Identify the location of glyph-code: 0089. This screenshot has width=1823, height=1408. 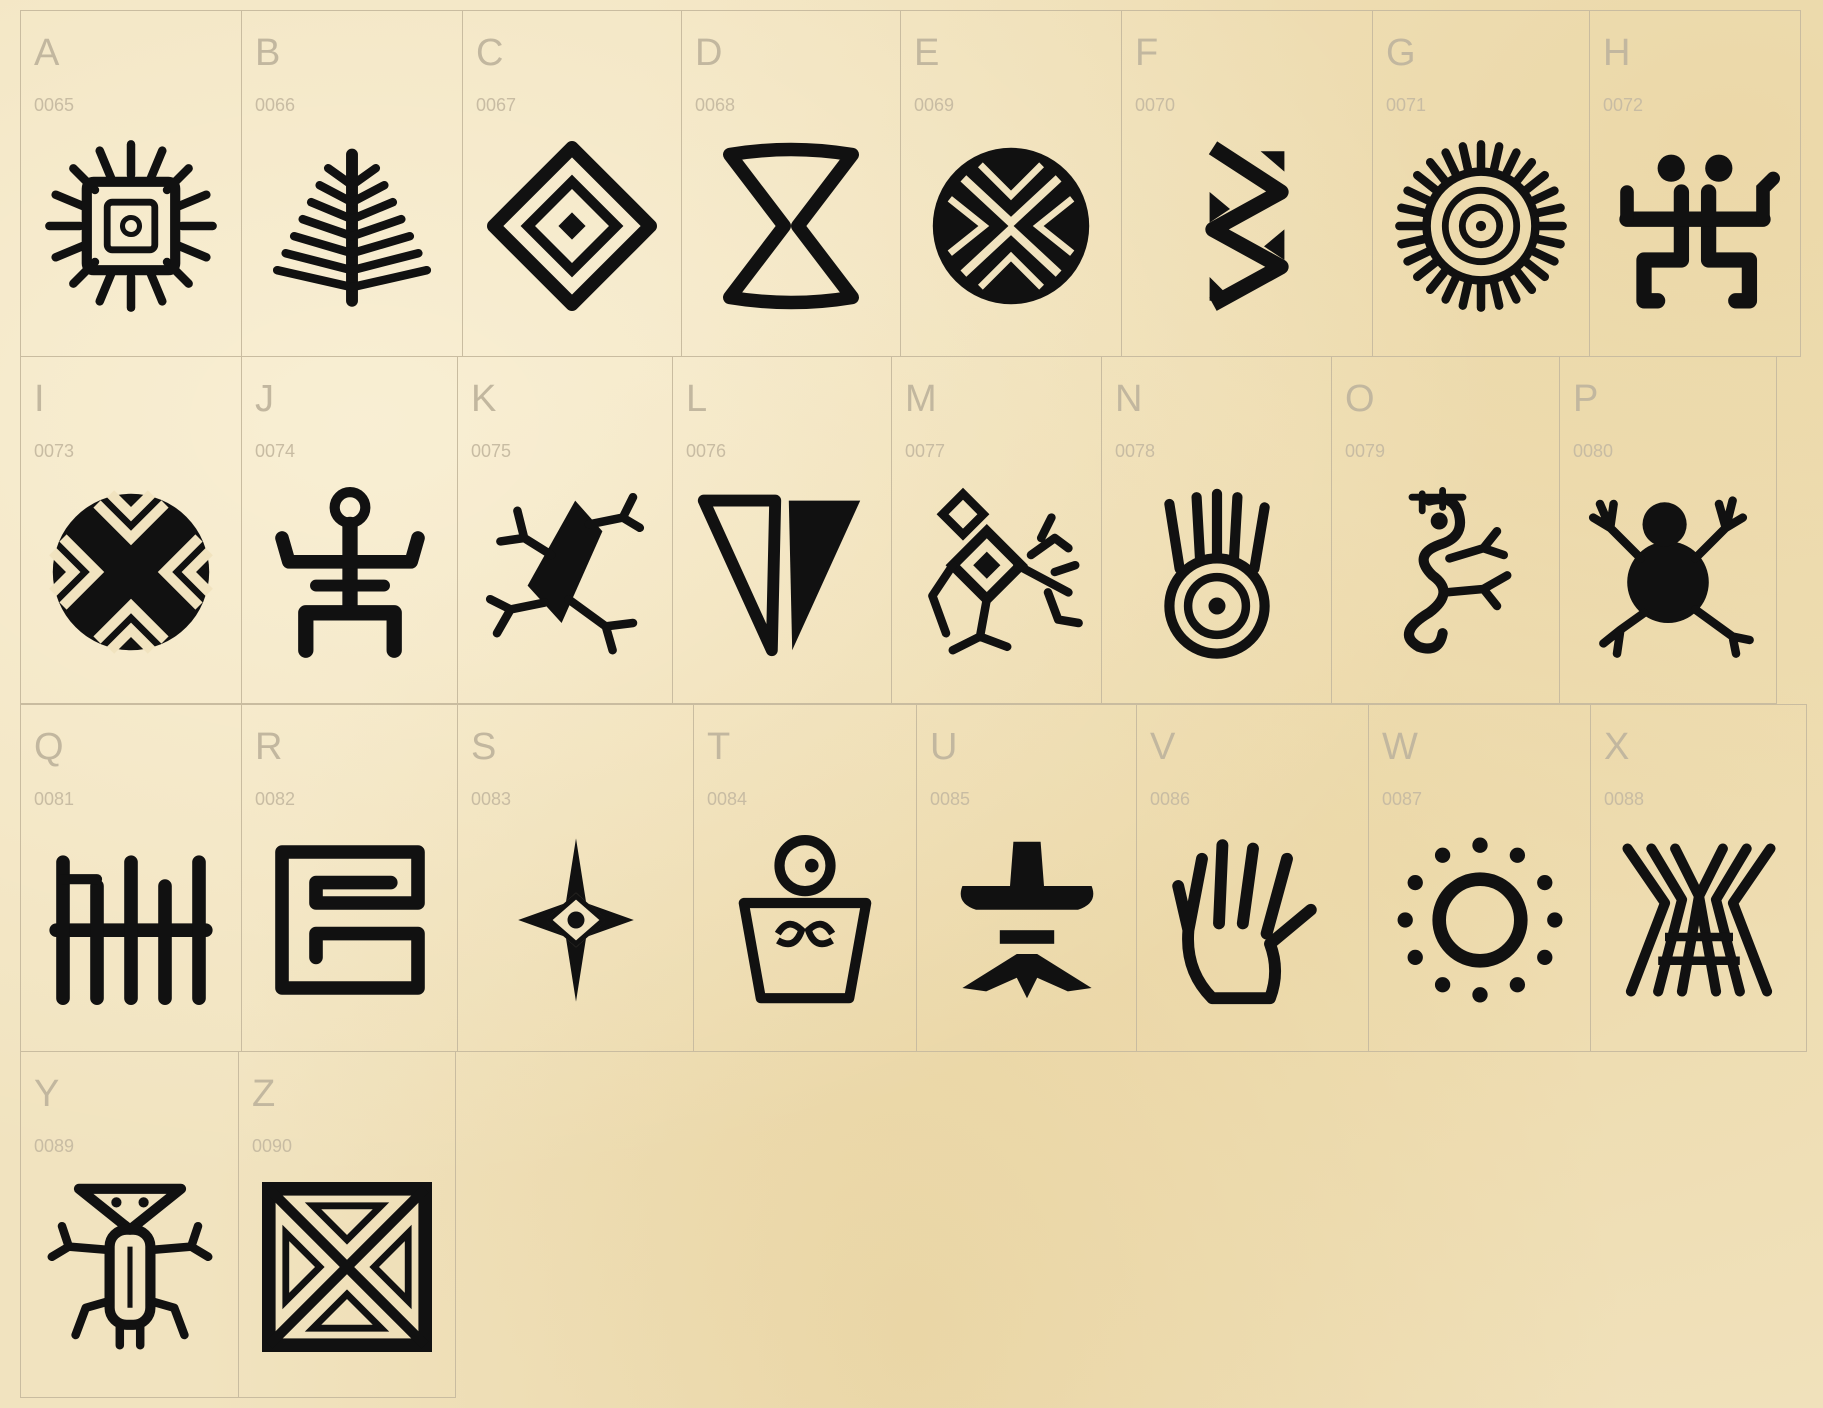
(54, 1146).